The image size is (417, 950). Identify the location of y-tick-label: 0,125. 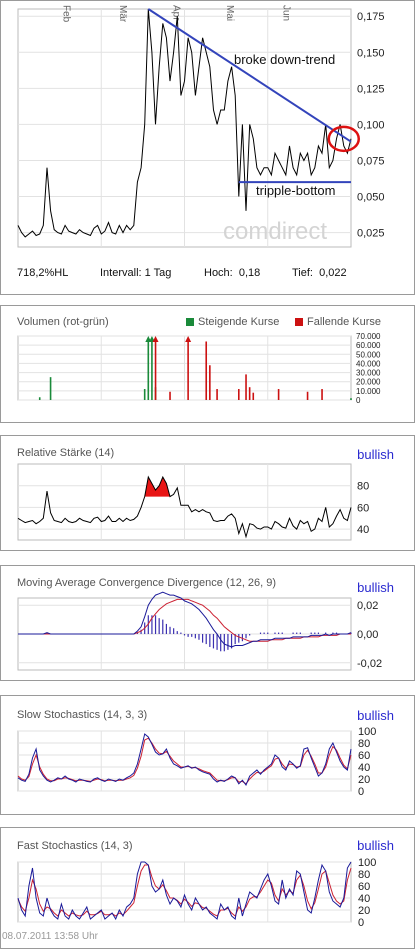
(371, 89).